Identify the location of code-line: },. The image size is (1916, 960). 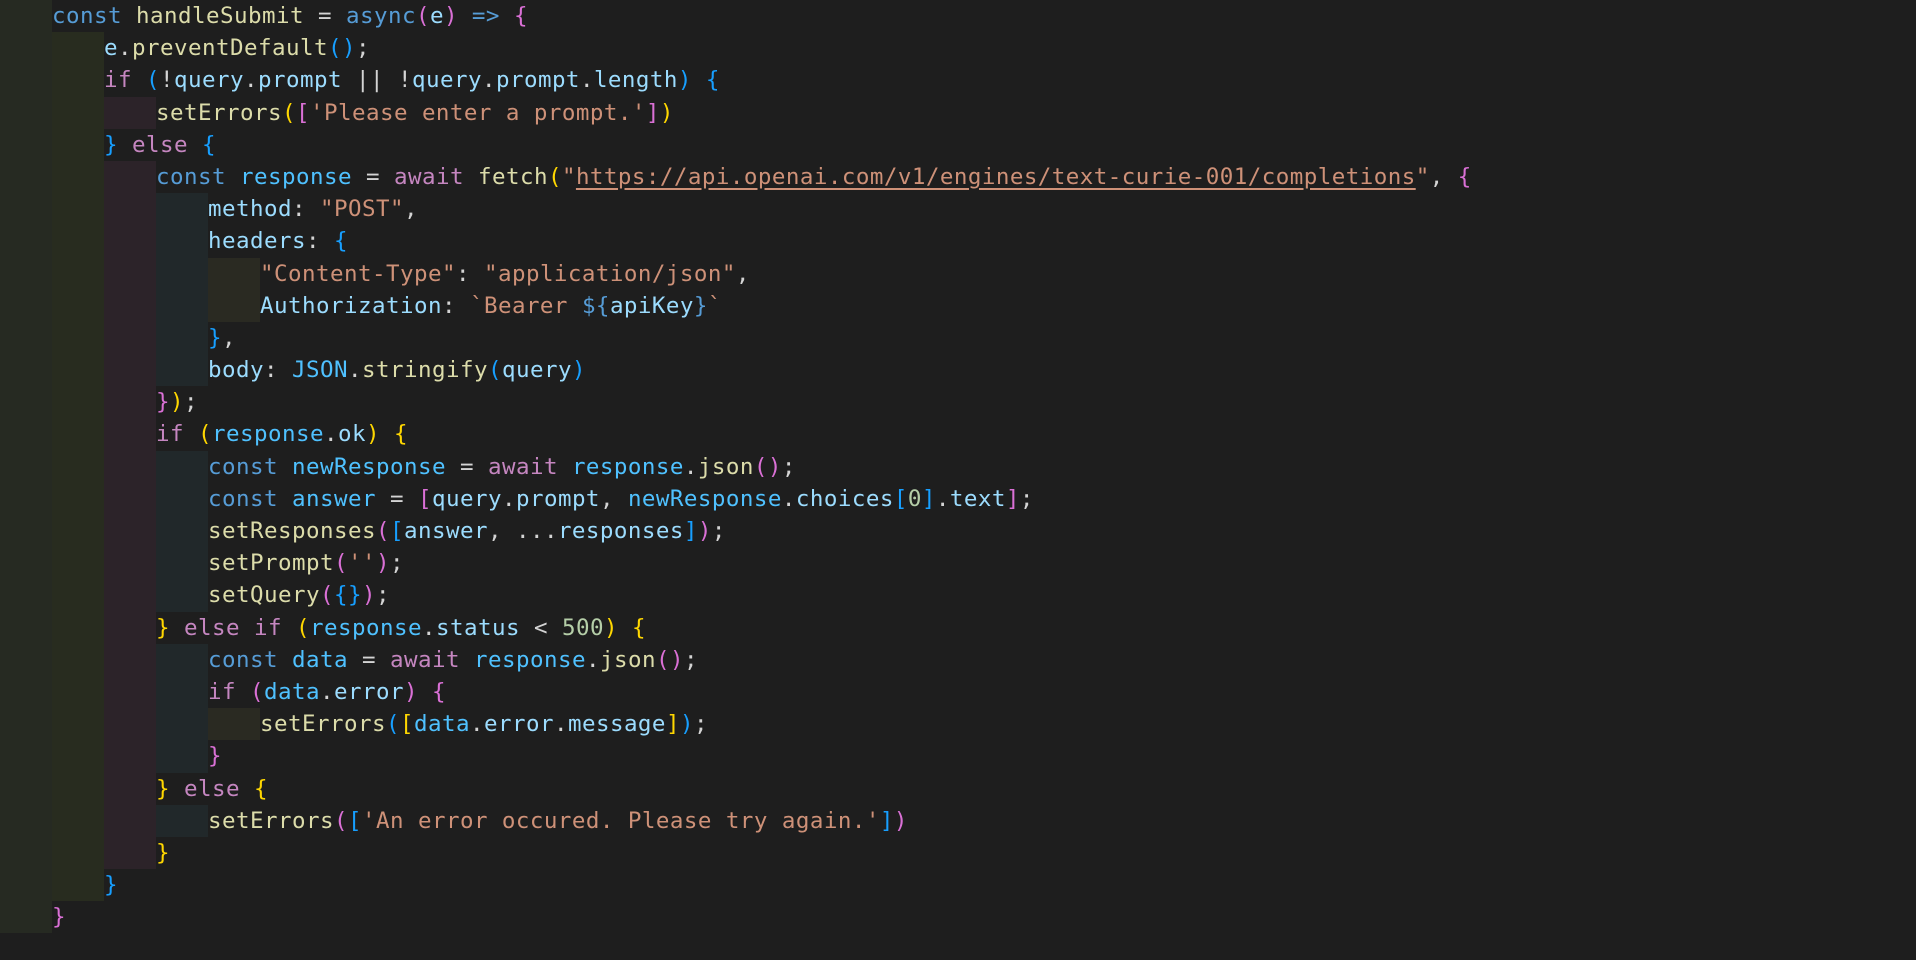
(958, 338).